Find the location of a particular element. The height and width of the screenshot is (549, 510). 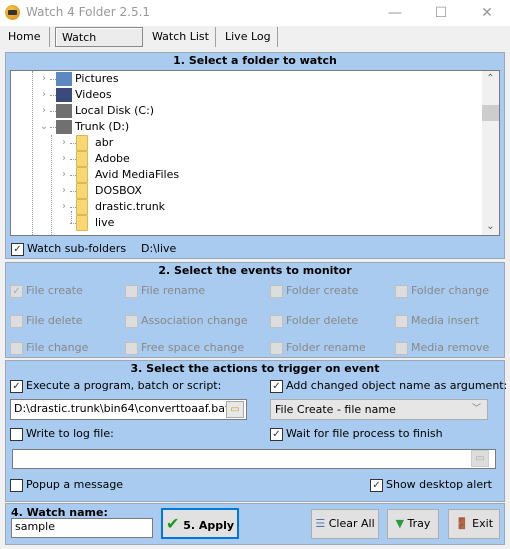

event-checkbox-folder-change is located at coordinates (401, 291).